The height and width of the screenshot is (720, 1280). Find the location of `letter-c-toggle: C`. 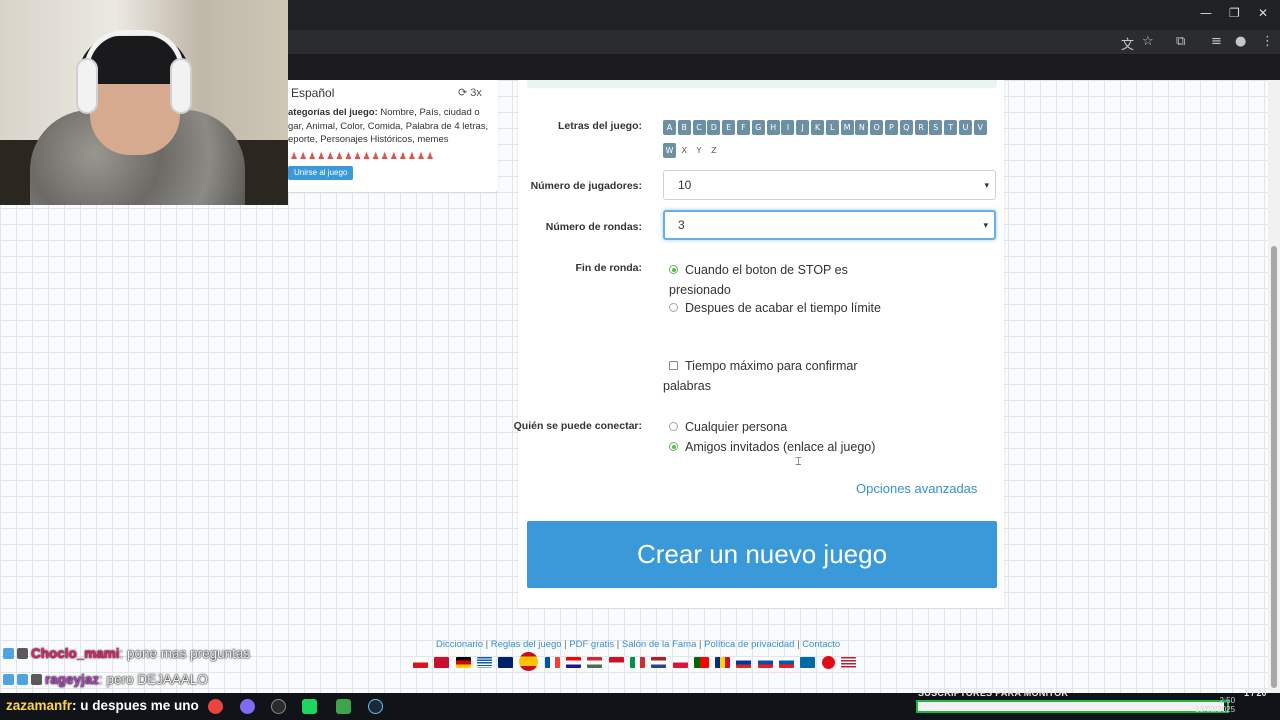

letter-c-toggle: C is located at coordinates (699, 127).